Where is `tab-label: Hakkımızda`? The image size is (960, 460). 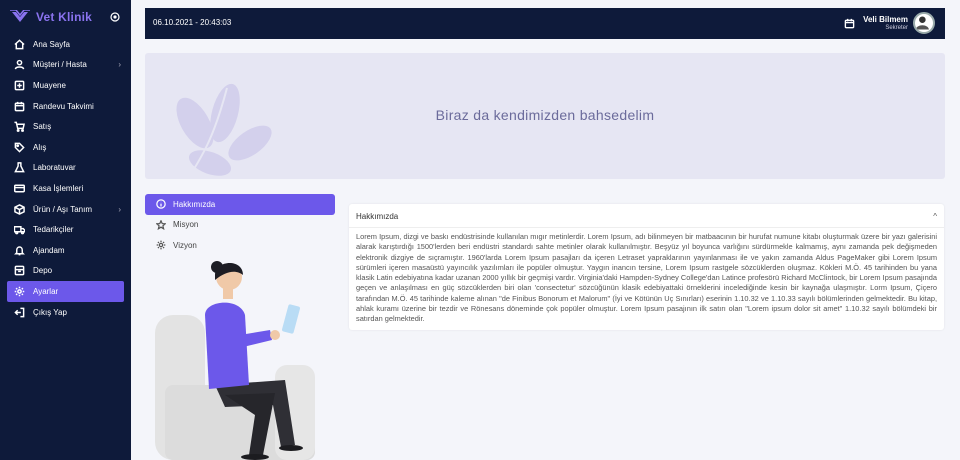 tab-label: Hakkımızda is located at coordinates (194, 204).